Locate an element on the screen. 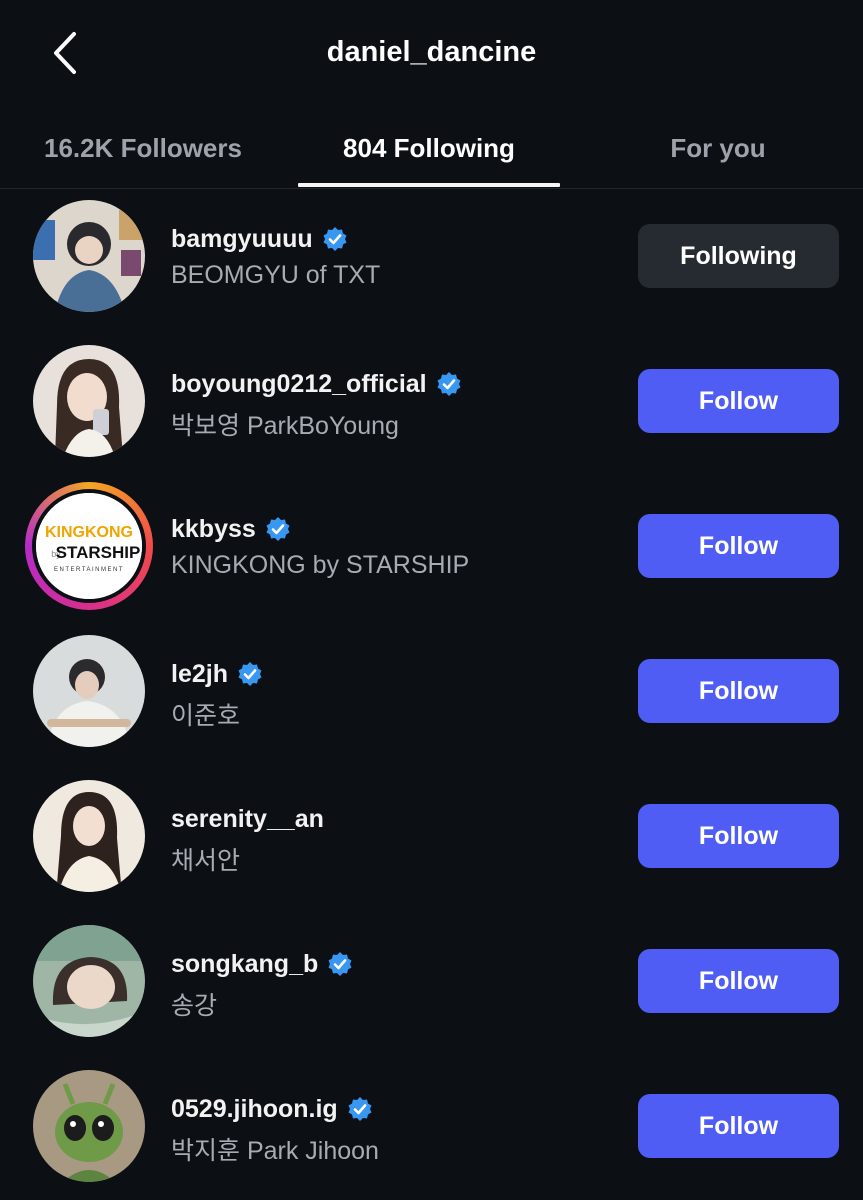 The height and width of the screenshot is (1200, 863). account-full-name: 채서안 is located at coordinates (206, 861).